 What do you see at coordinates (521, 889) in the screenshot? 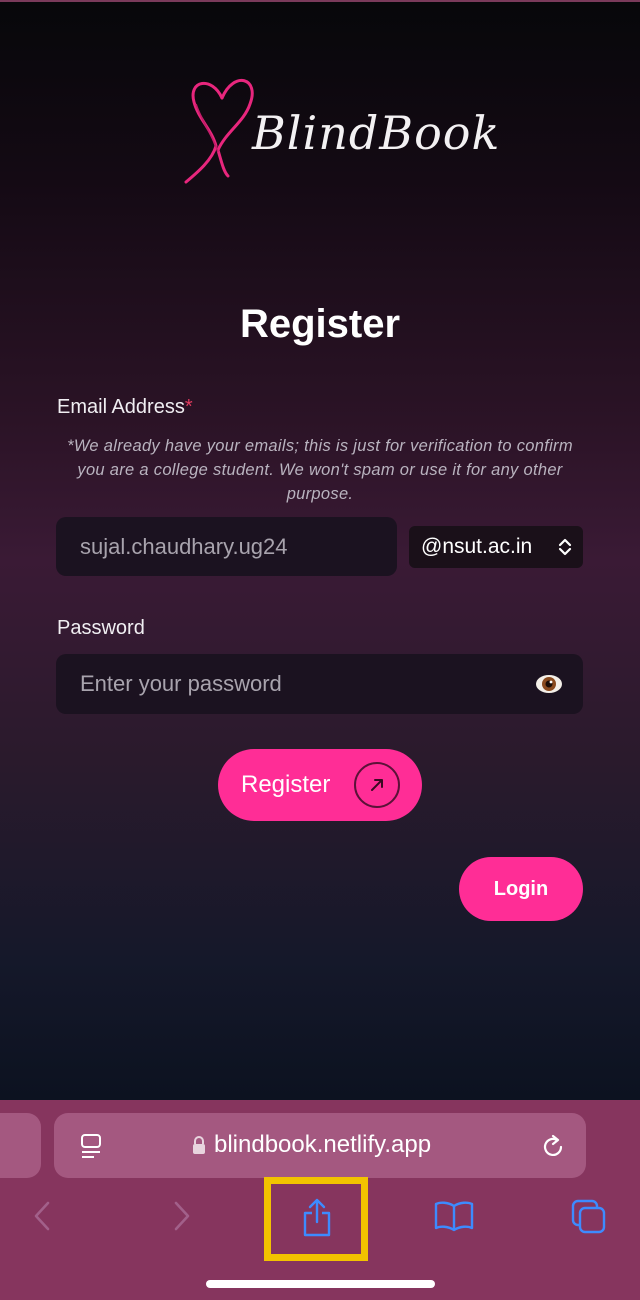
I see `login-button: Login` at bounding box center [521, 889].